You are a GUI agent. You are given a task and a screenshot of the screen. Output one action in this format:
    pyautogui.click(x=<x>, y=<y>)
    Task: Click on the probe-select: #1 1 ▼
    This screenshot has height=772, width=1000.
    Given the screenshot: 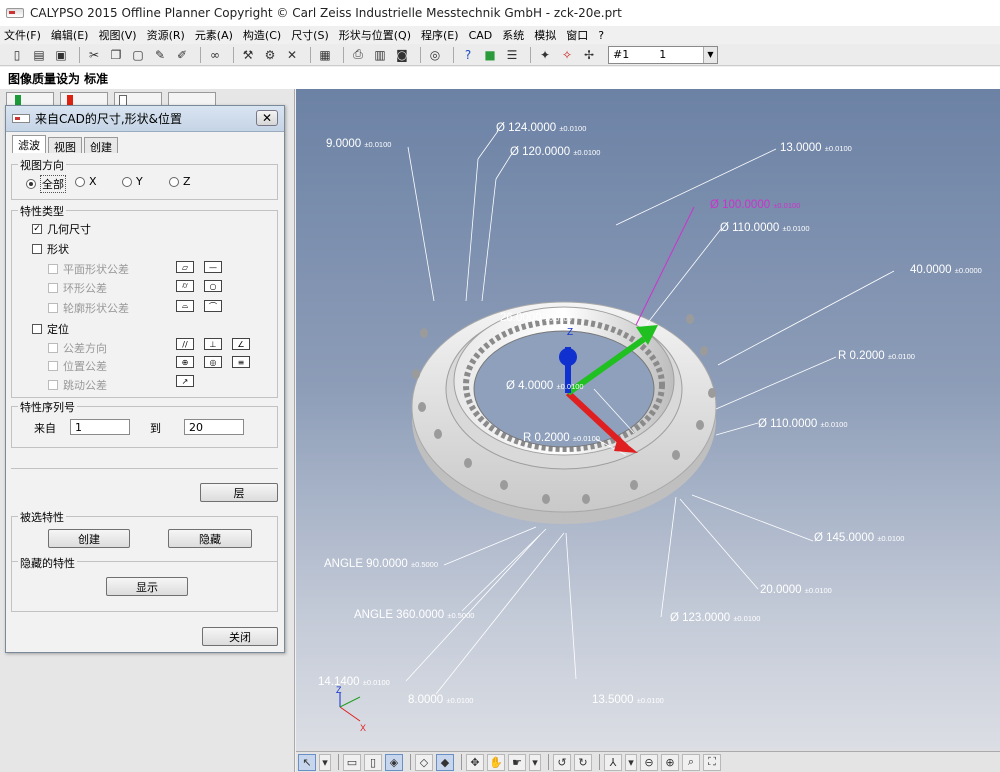 What is the action you would take?
    pyautogui.click(x=663, y=54)
    